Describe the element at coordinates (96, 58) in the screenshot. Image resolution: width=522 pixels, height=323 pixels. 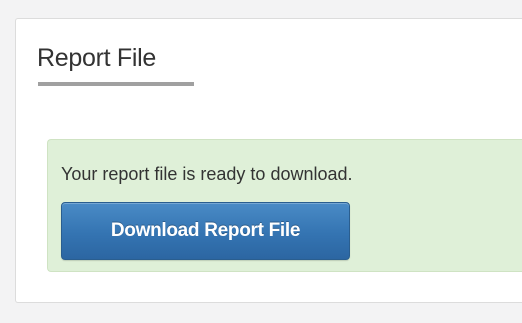
I see `panel-title: Report File` at that location.